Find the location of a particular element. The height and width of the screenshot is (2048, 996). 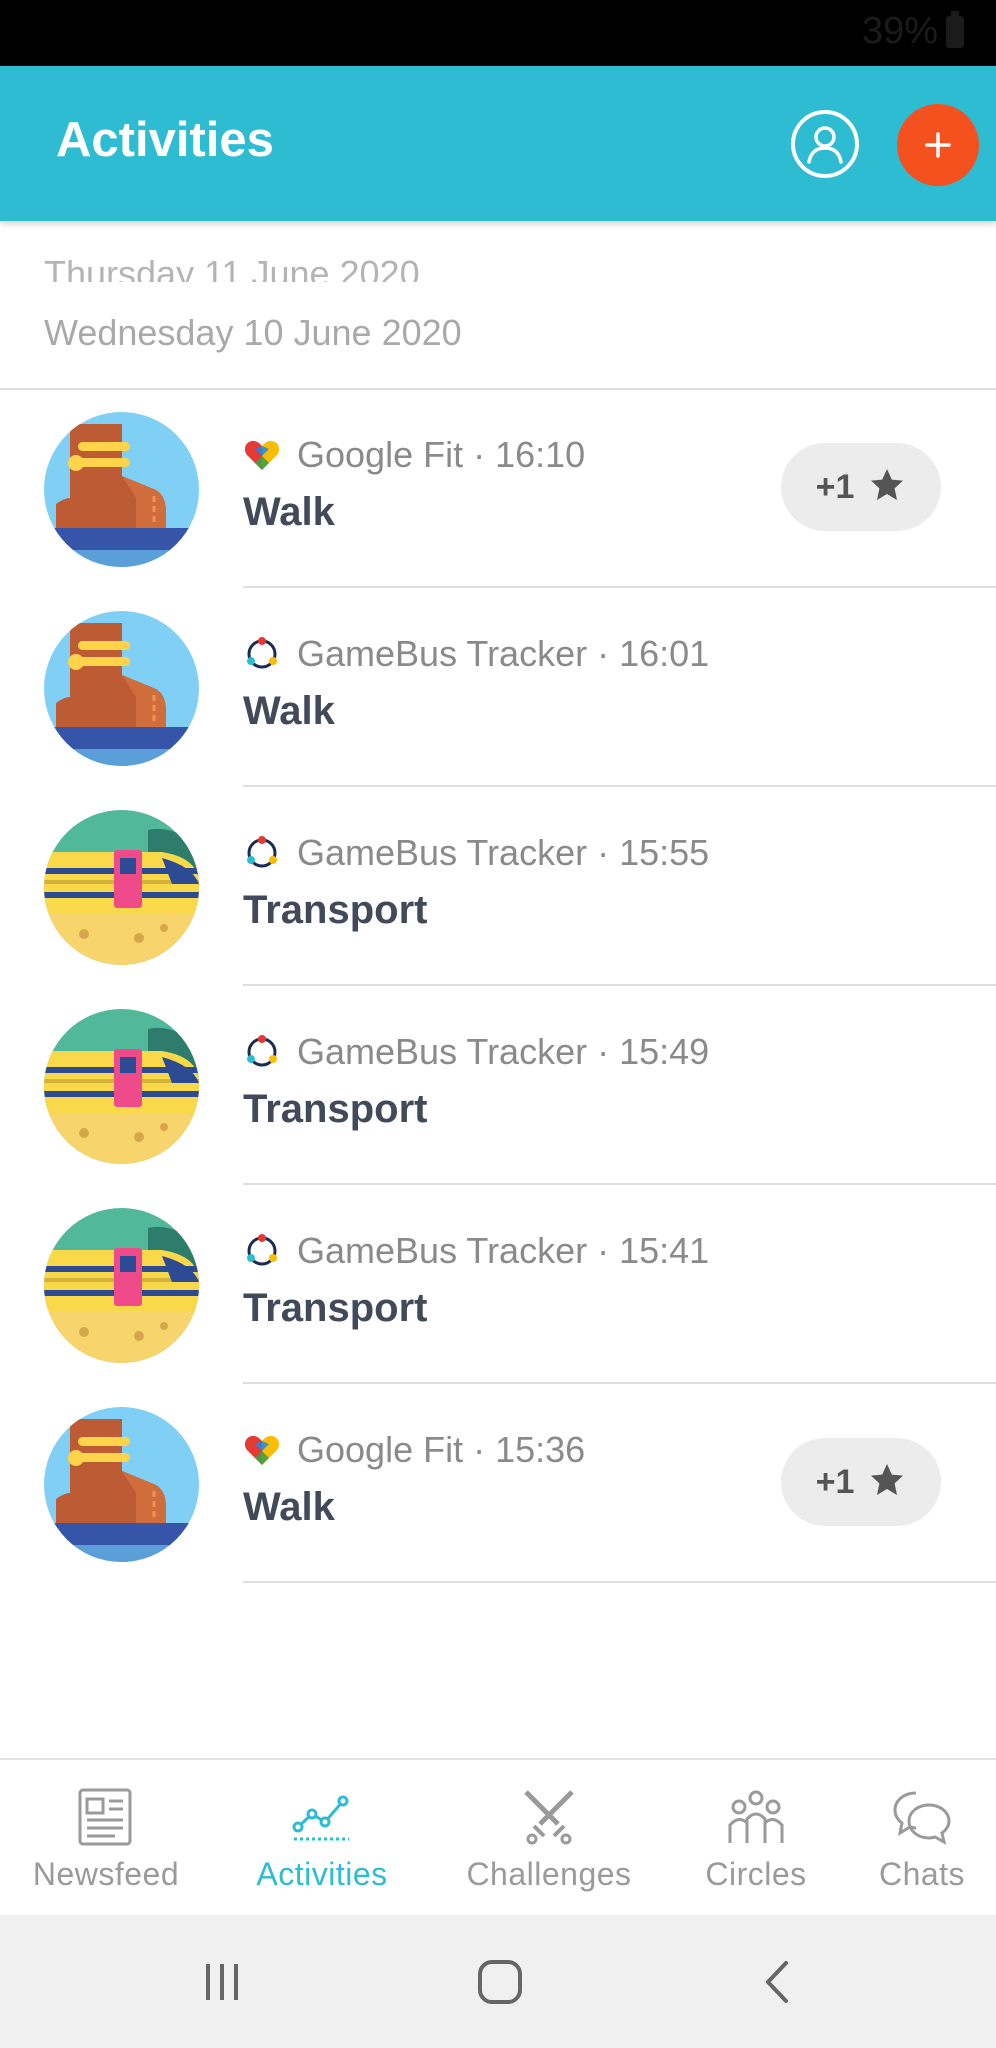

nav-item-circles: Circles is located at coordinates (756, 1838).